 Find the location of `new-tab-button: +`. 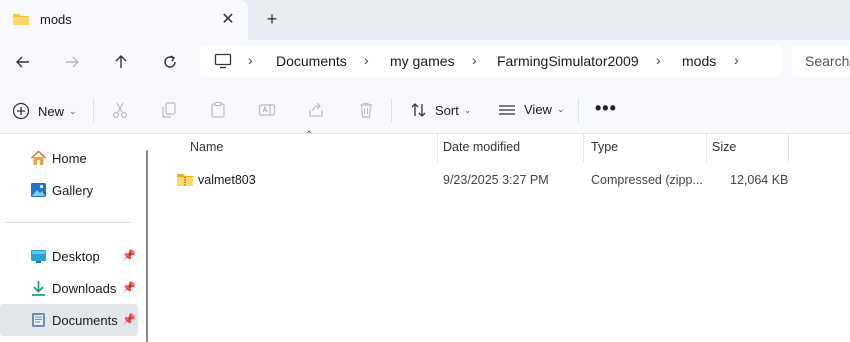

new-tab-button: + is located at coordinates (272, 19).